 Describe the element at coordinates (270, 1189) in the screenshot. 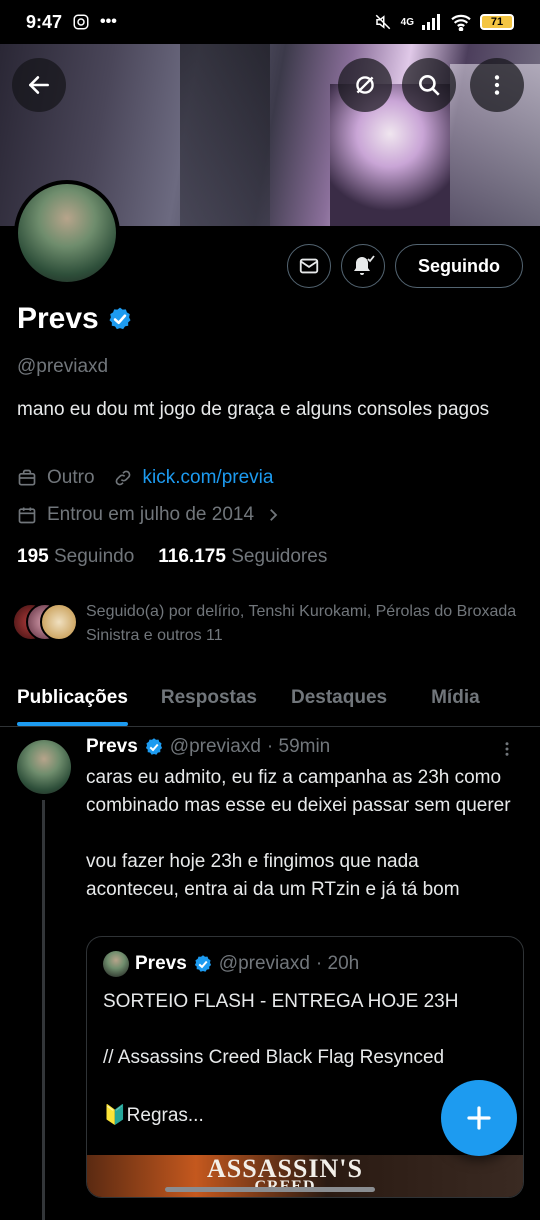

I see `home-indicator` at that location.